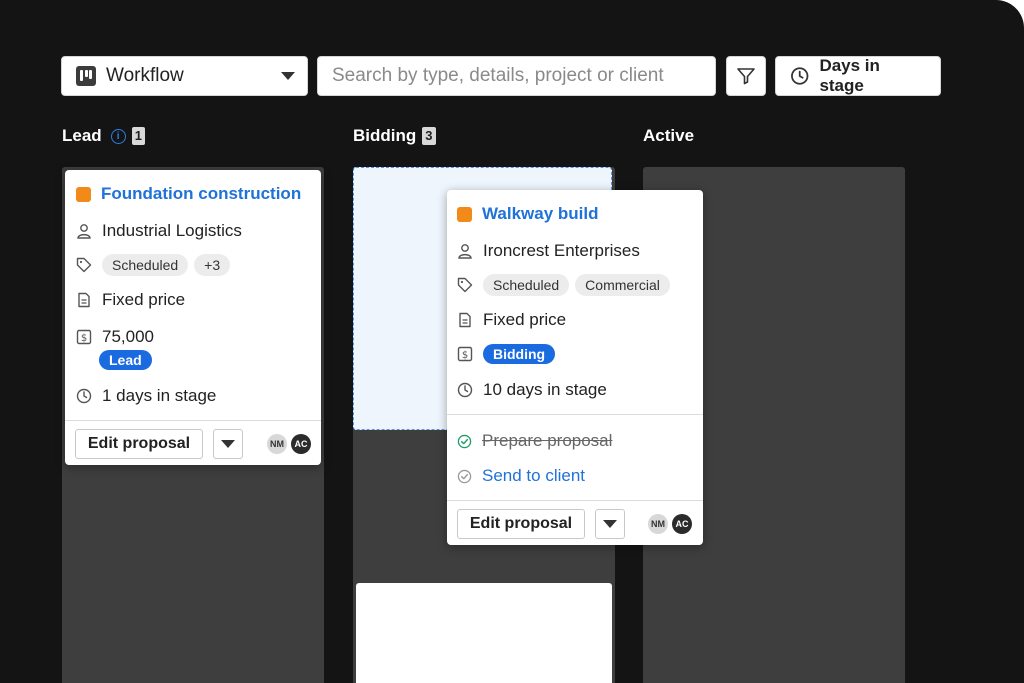  I want to click on column-title: Lead, so click(82, 135).